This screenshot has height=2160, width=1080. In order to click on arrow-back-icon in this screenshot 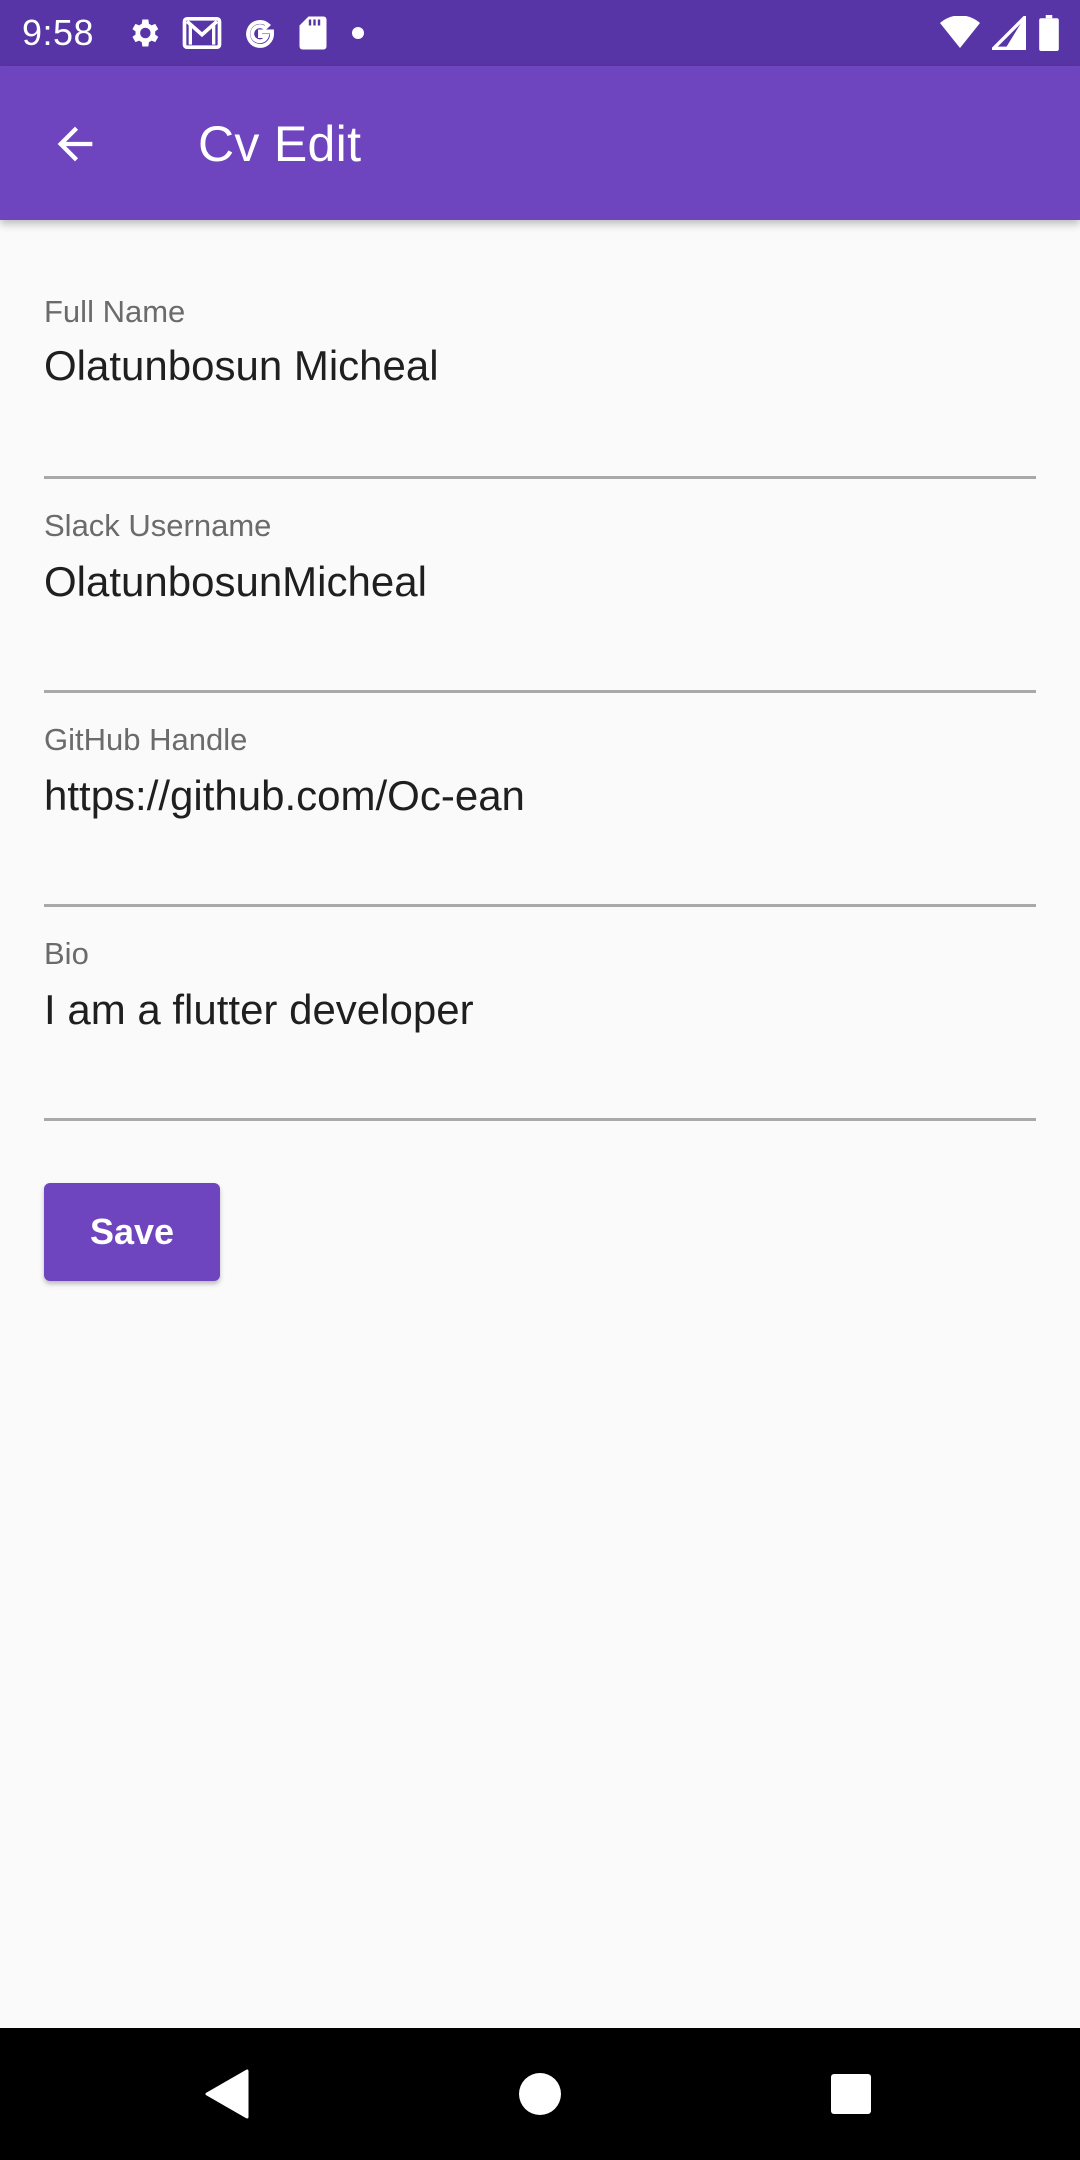, I will do `click(75, 144)`.